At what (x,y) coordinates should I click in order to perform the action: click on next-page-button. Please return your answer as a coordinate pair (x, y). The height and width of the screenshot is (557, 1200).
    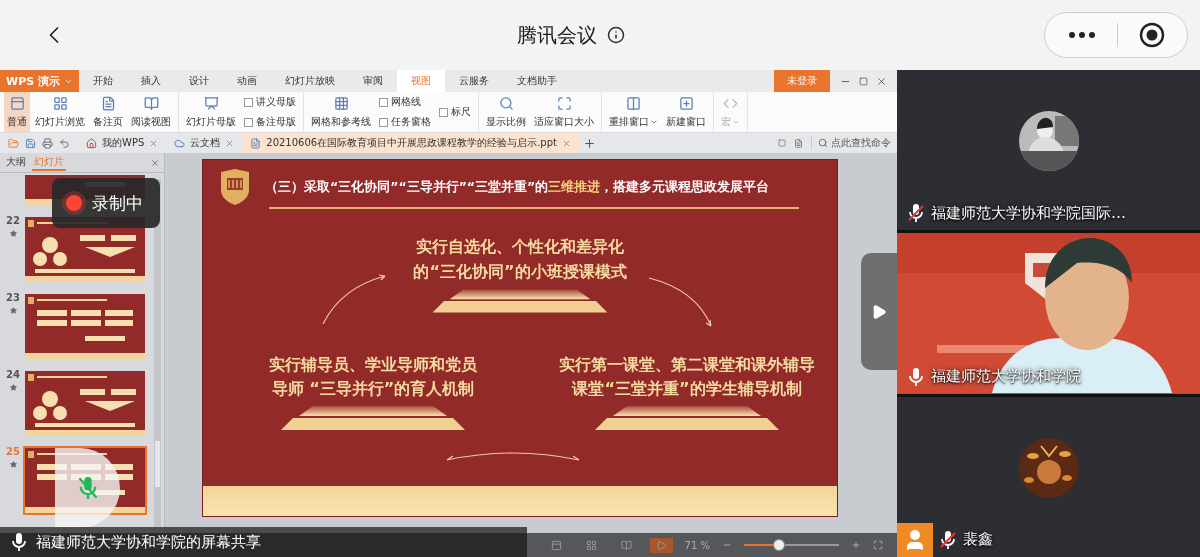
    Looking at the image, I should click on (879, 311).